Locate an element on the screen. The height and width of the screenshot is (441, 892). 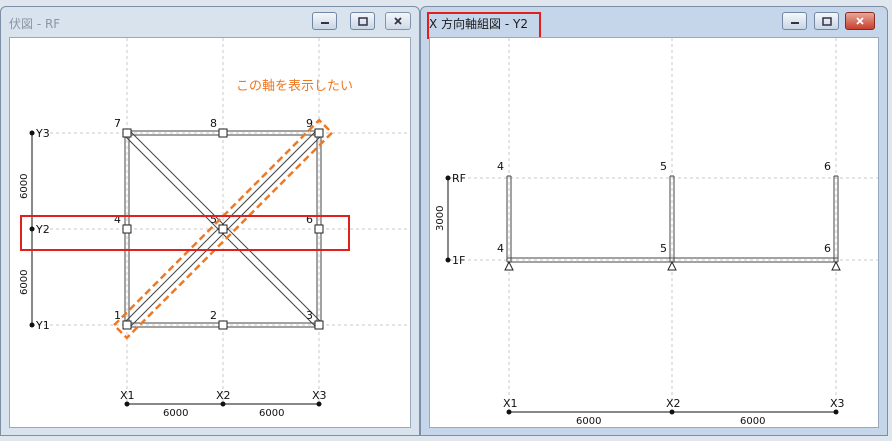
frame-minimize-button is located at coordinates (794, 21).